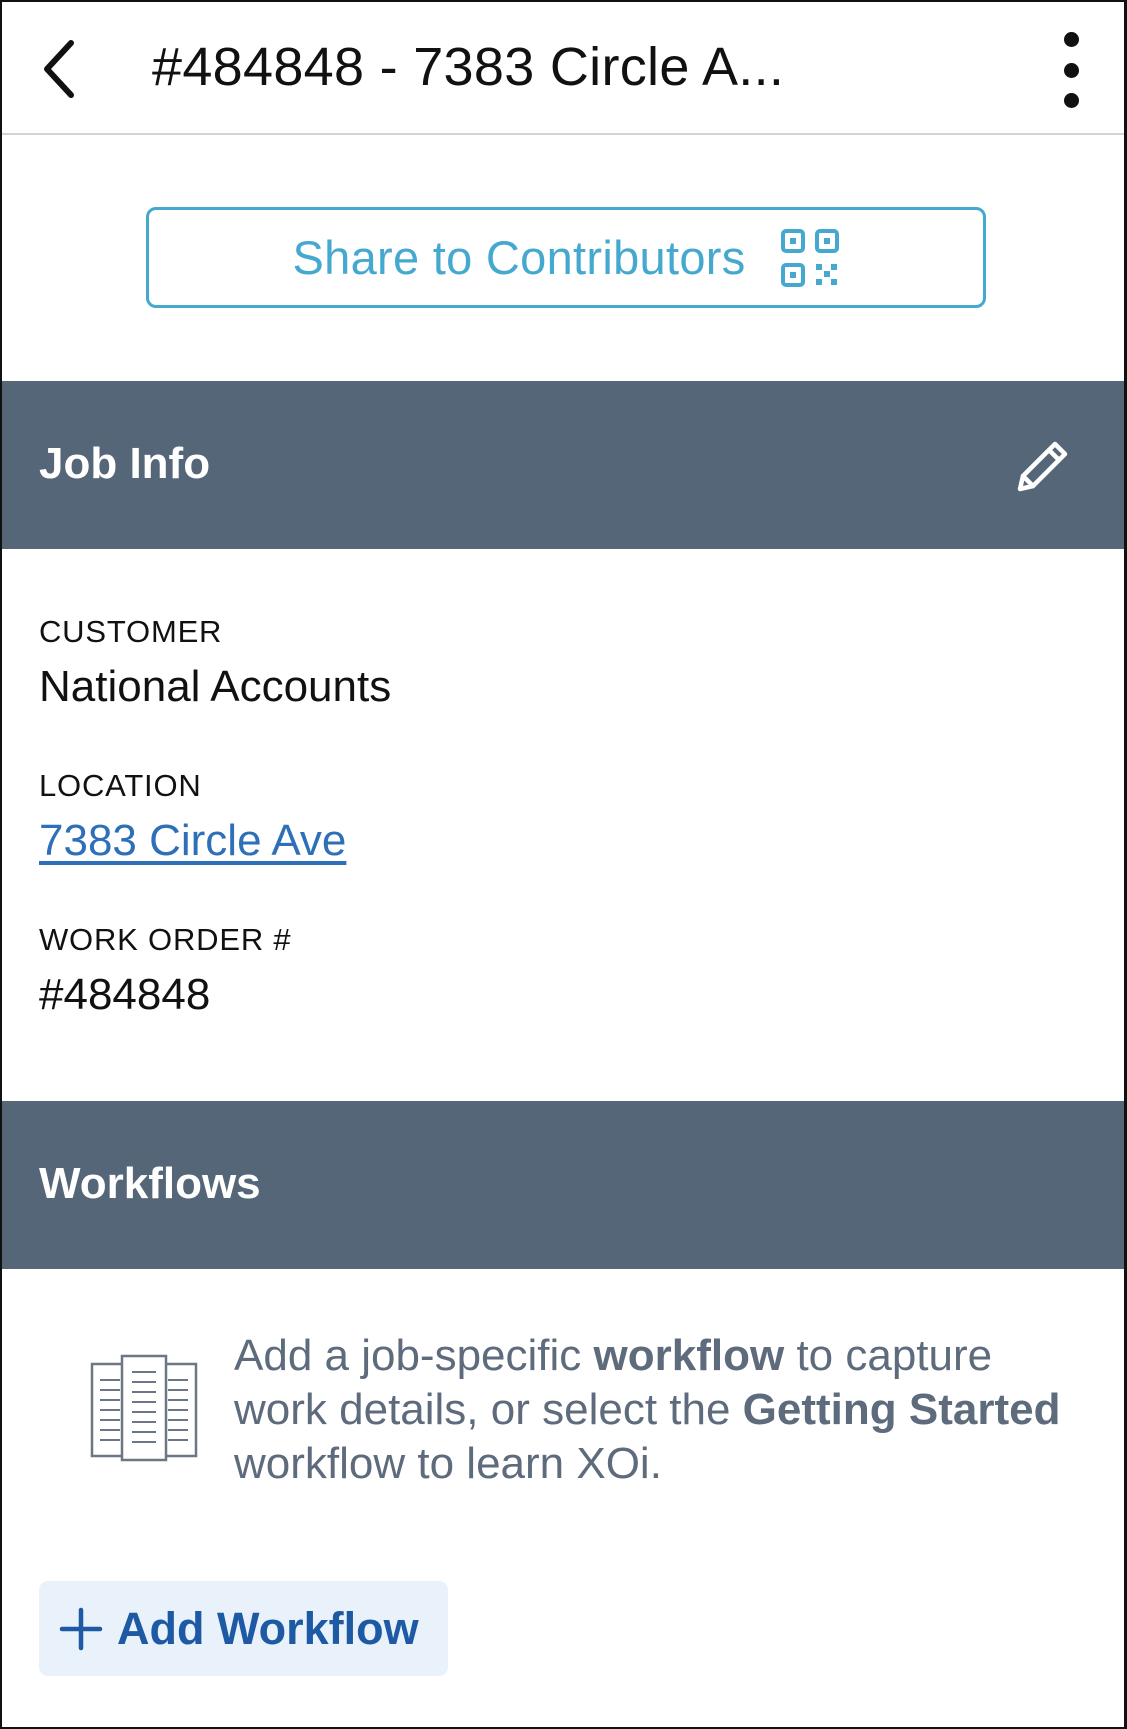 Image resolution: width=1127 pixels, height=1729 pixels. Describe the element at coordinates (268, 1628) in the screenshot. I see `add-workflow-label: Add Workflow` at that location.